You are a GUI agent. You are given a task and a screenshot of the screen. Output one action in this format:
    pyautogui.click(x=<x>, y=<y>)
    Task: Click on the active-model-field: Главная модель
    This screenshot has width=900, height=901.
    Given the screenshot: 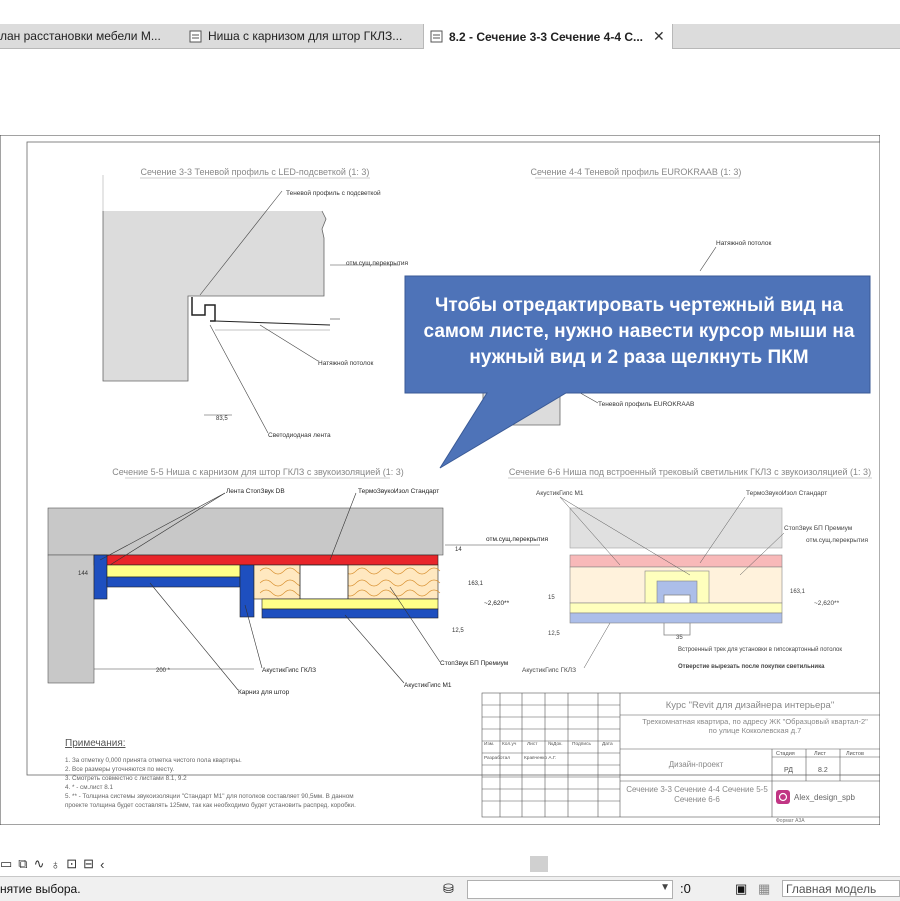 What is the action you would take?
    pyautogui.click(x=841, y=888)
    